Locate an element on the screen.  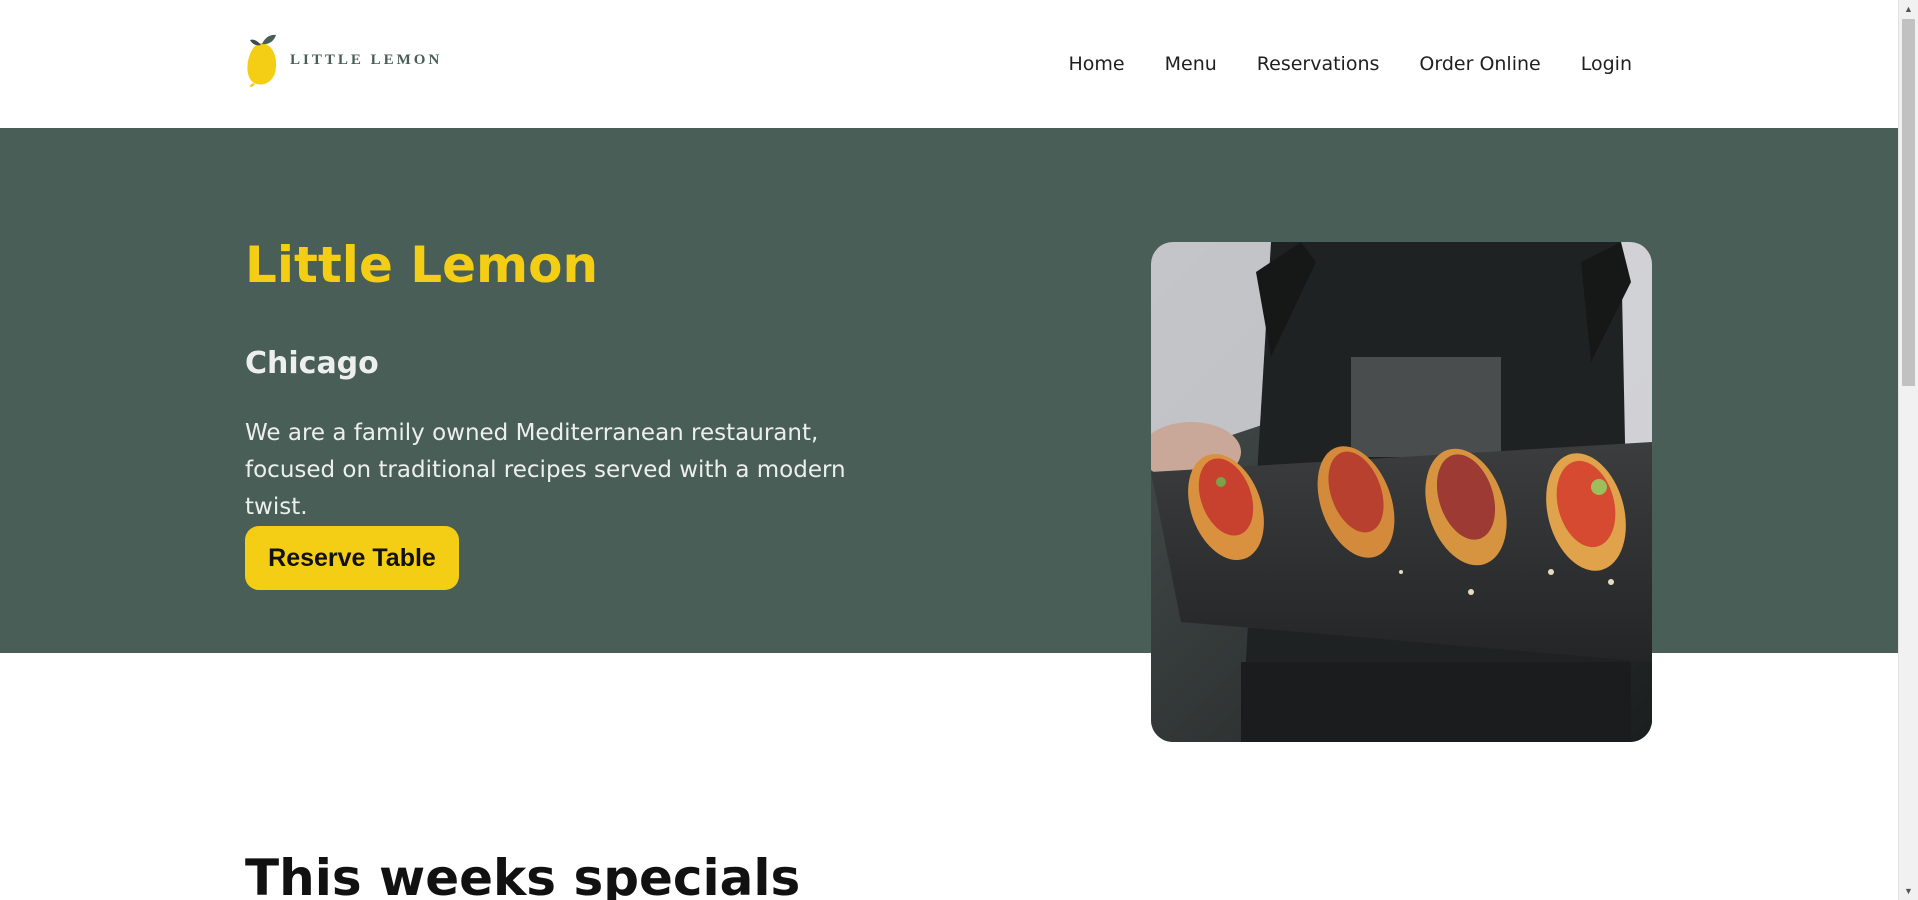
triangle-down-icon: ▼ is located at coordinates (1908, 891).